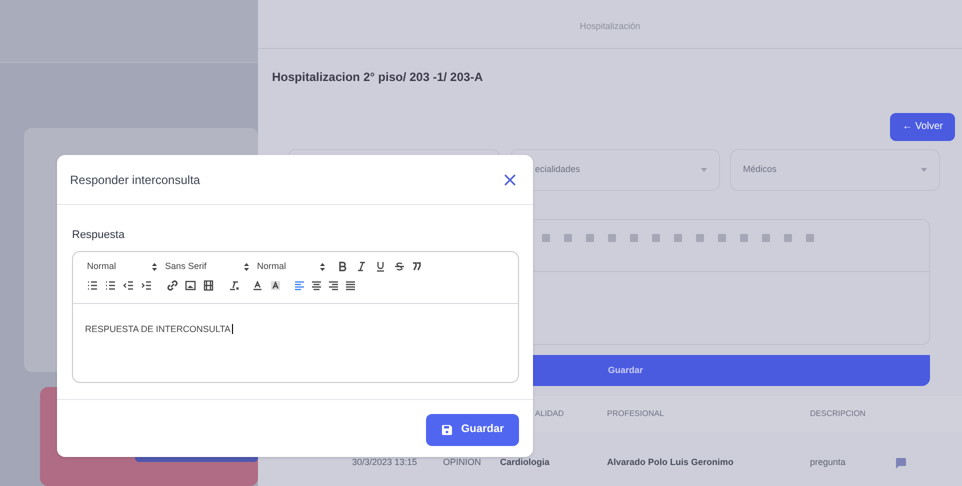  I want to click on field-label: Respuesta, so click(99, 235).